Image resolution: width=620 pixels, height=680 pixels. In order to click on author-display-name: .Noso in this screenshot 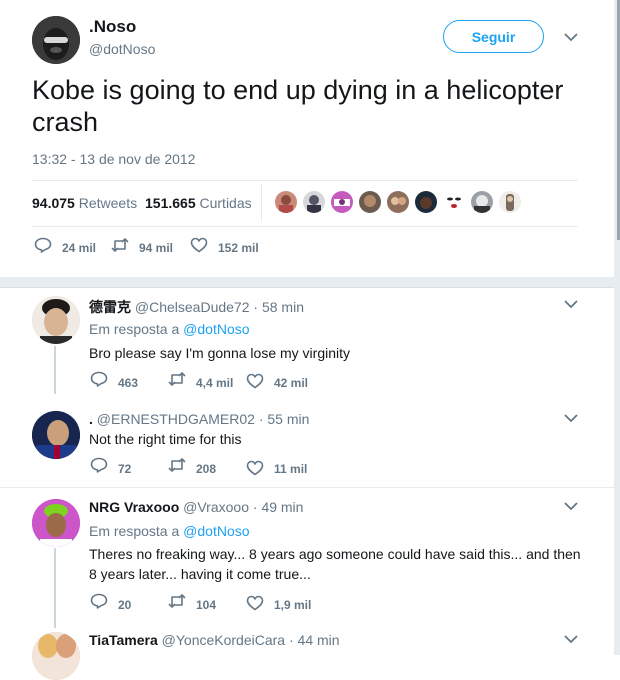, I will do `click(112, 27)`.